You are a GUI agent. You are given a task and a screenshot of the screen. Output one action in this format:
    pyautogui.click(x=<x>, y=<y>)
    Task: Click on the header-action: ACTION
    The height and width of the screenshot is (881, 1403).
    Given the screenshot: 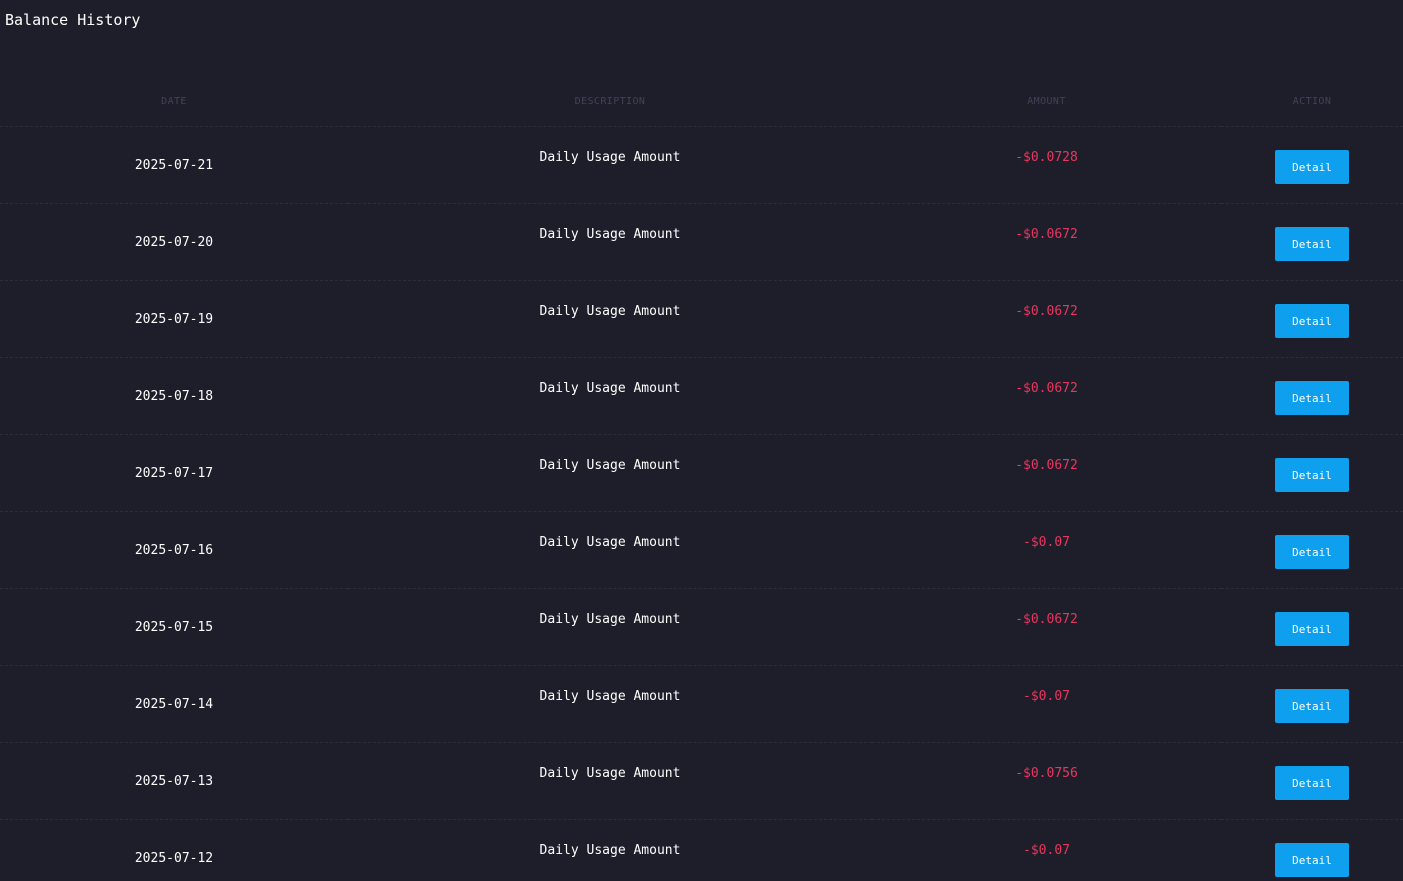 What is the action you would take?
    pyautogui.click(x=1312, y=107)
    